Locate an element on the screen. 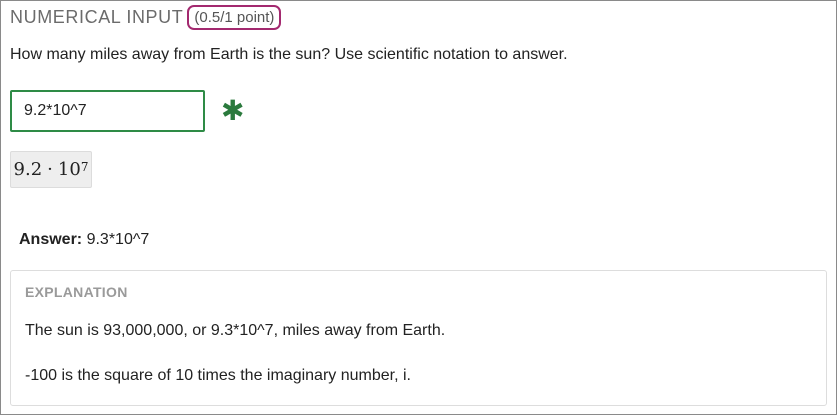 This screenshot has width=837, height=415. preview-base: 10 is located at coordinates (69, 169).